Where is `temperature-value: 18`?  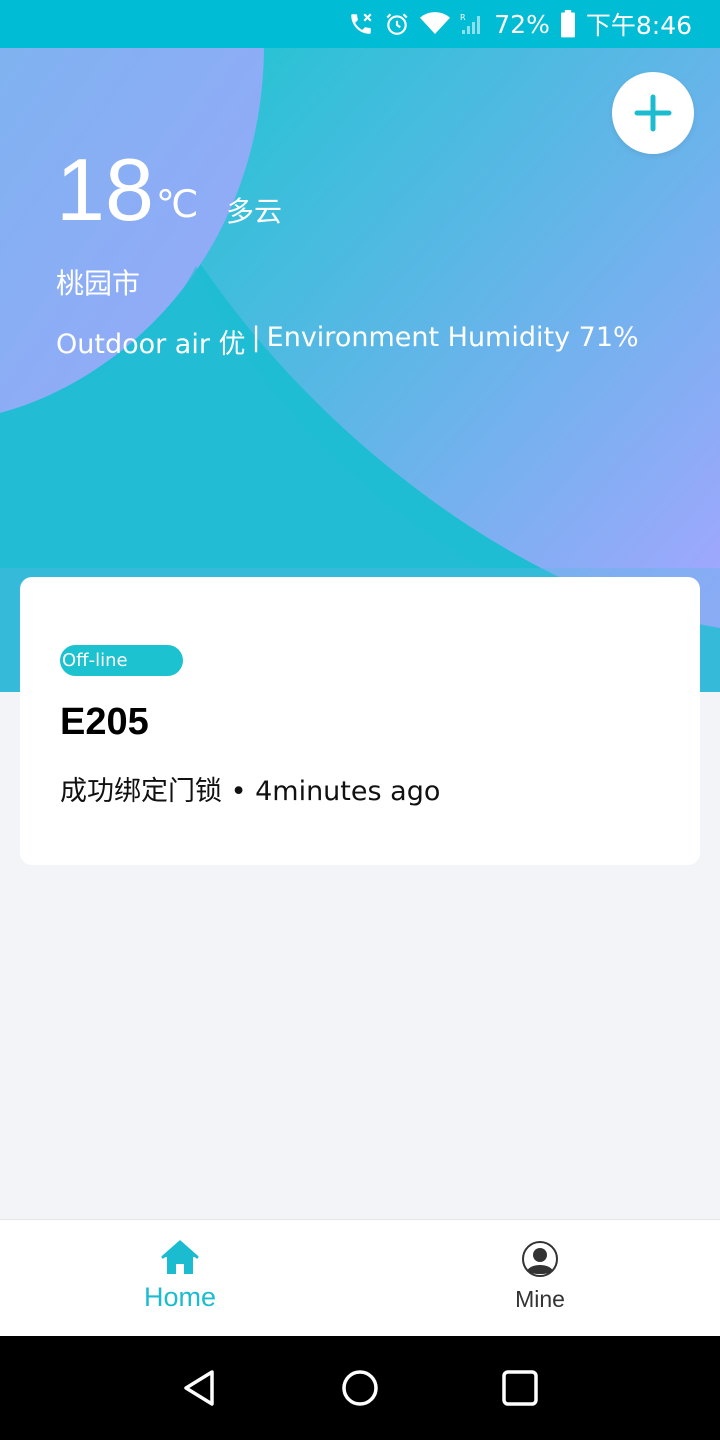
temperature-value: 18 is located at coordinates (105, 189).